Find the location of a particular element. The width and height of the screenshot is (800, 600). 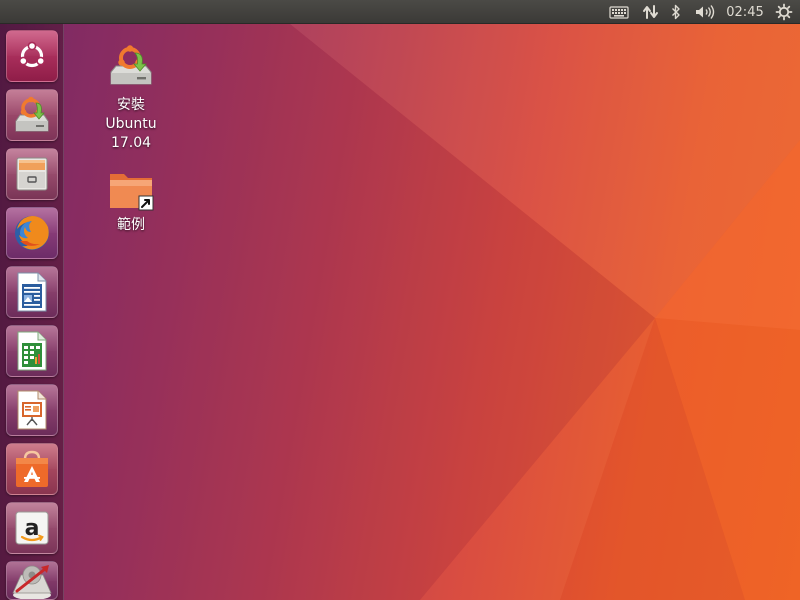

bluetooth-icon is located at coordinates (676, 12).